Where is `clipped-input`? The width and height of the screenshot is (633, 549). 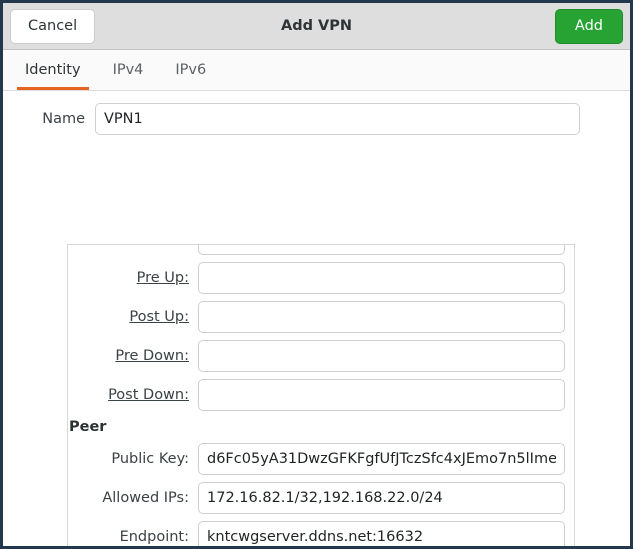 clipped-input is located at coordinates (381, 250).